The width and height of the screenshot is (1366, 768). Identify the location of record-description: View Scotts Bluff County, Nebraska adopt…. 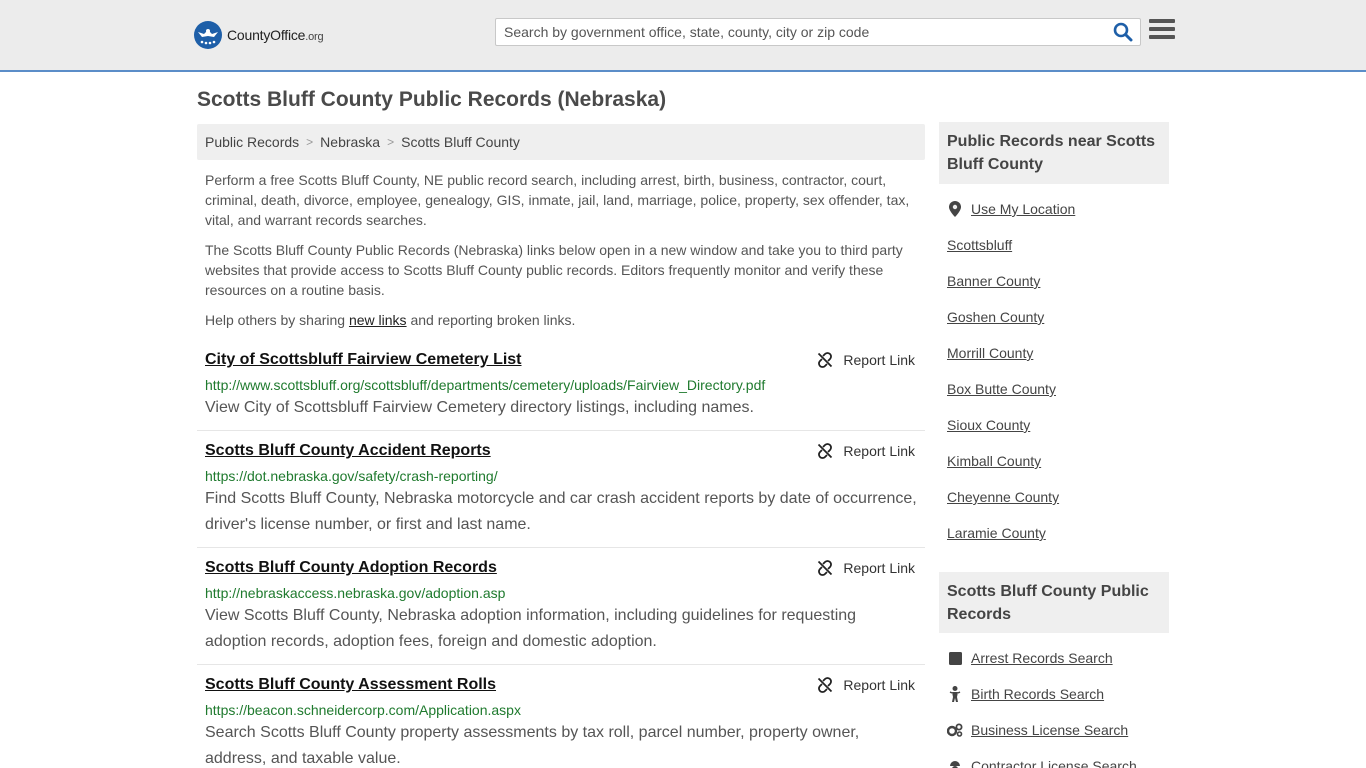
(531, 628).